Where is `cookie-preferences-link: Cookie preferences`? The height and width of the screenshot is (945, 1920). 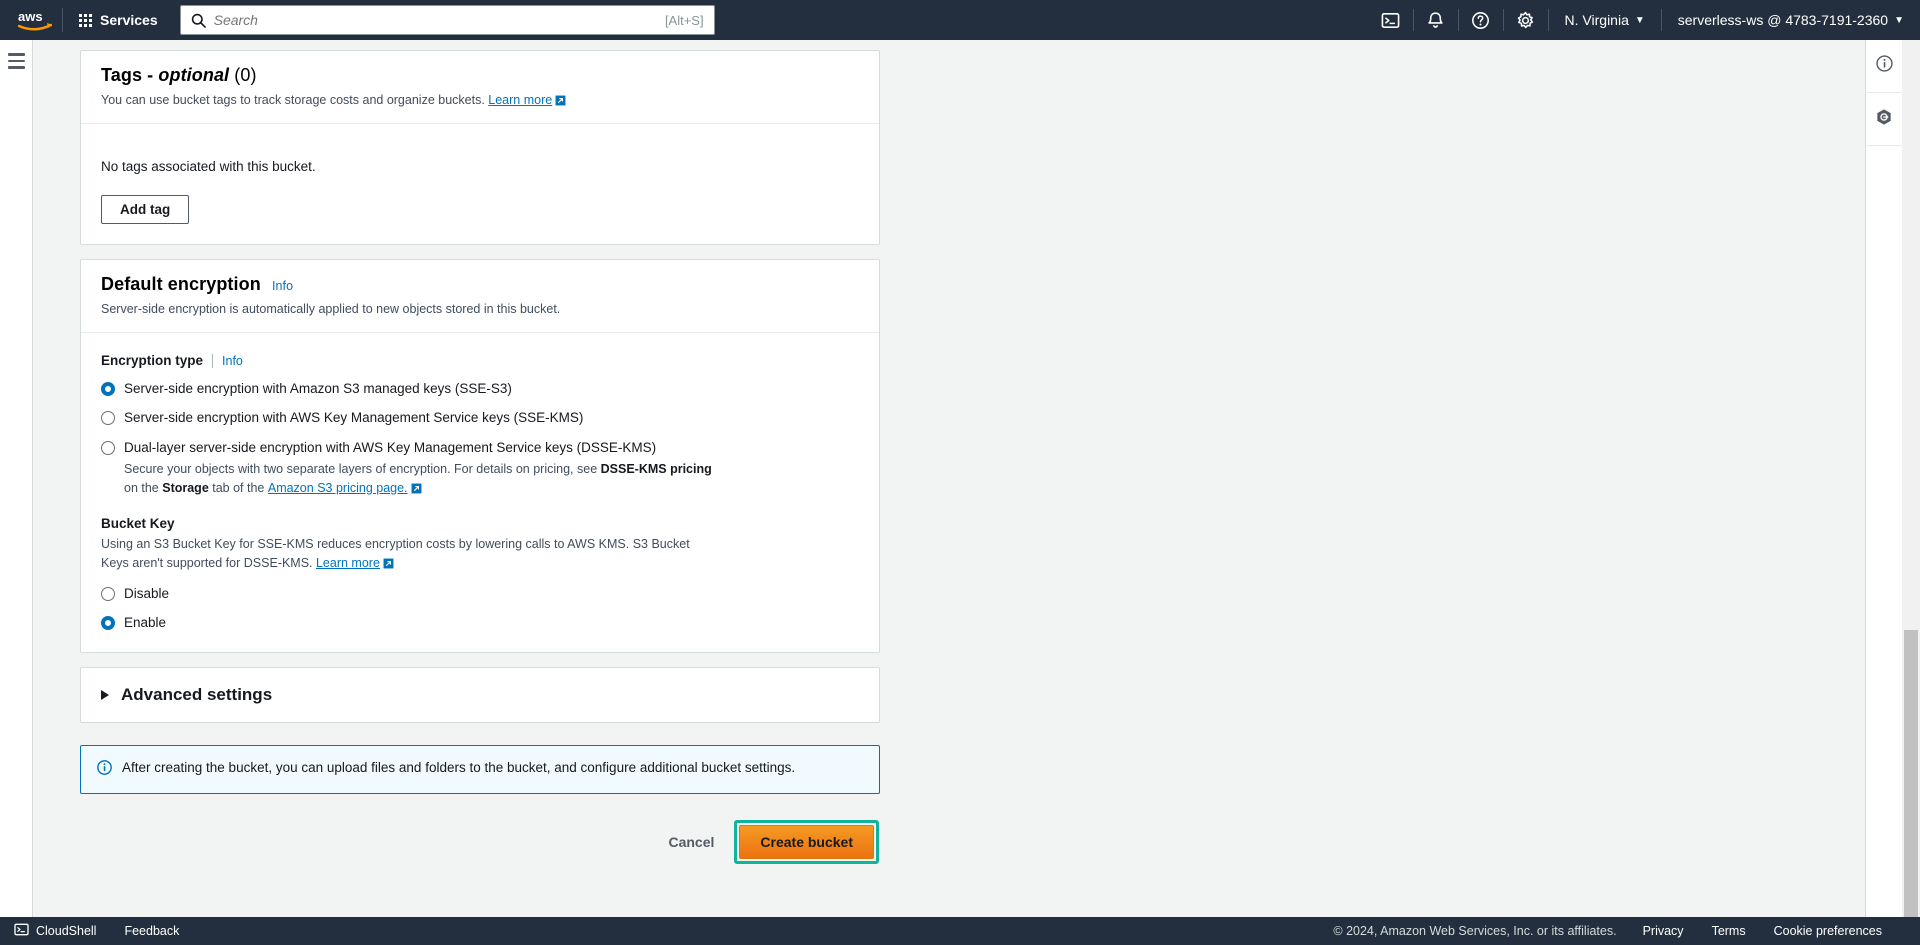
cookie-preferences-link: Cookie preferences is located at coordinates (1828, 931).